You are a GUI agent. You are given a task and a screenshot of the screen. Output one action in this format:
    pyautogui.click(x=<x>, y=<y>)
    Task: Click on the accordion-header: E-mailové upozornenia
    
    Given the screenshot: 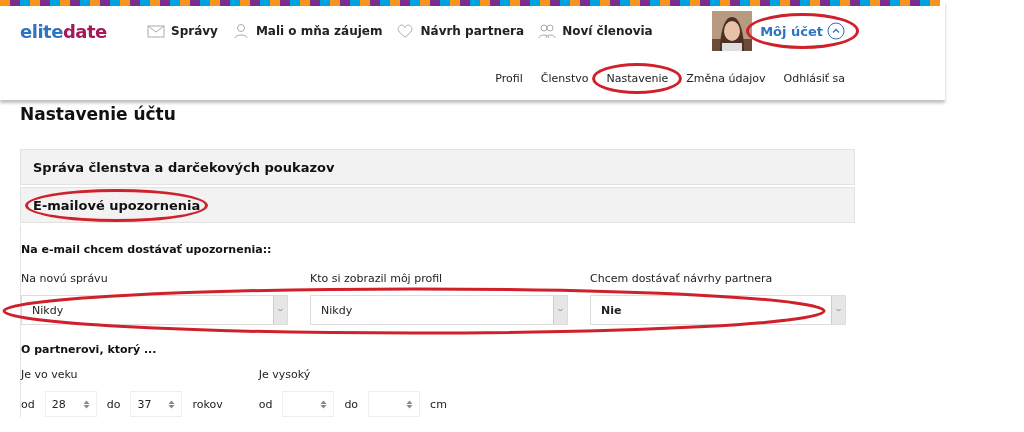 What is the action you would take?
    pyautogui.click(x=437, y=205)
    